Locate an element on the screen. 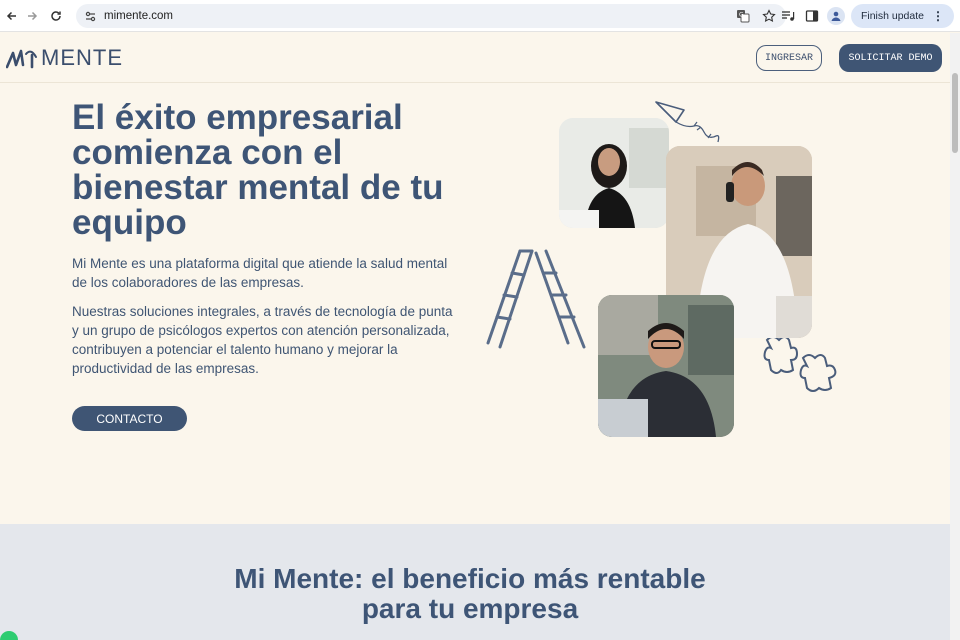 The height and width of the screenshot is (640, 960). contacto-button: CONTACTO is located at coordinates (129, 418).